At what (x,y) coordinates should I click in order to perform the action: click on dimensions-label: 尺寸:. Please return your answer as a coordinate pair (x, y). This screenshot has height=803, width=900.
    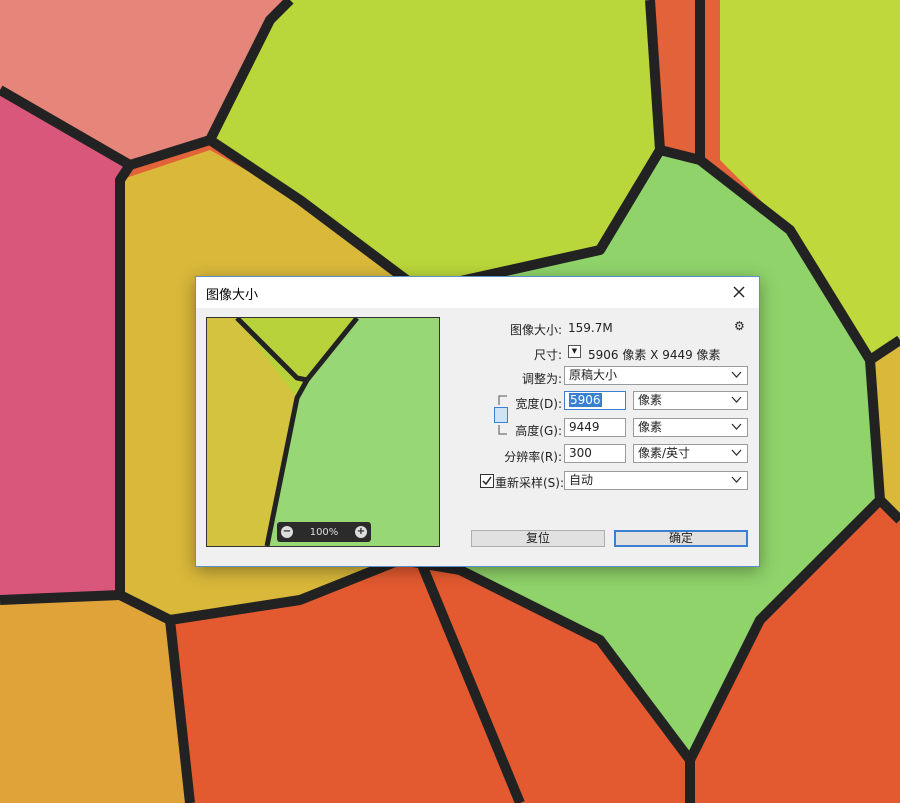
    Looking at the image, I should click on (547, 355).